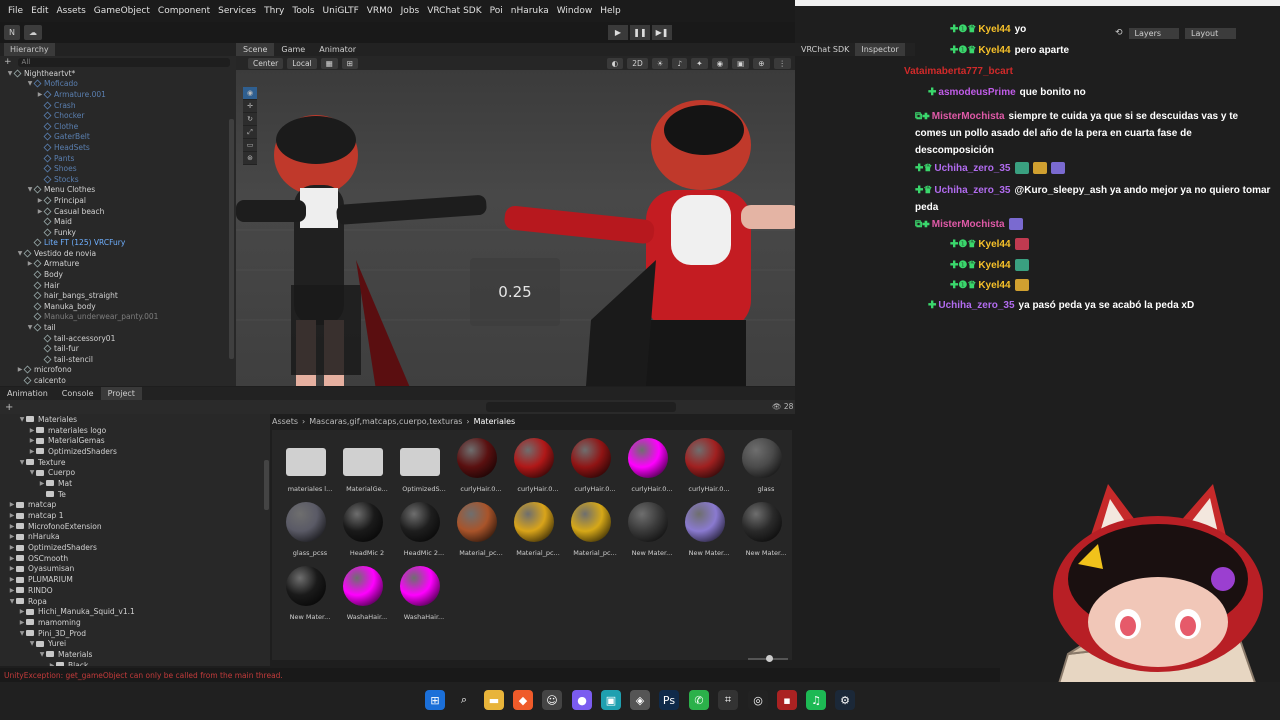 The height and width of the screenshot is (720, 1280). Describe the element at coordinates (135, 569) in the screenshot. I see `project-folder-row: ▶ Oyasumisan` at that location.